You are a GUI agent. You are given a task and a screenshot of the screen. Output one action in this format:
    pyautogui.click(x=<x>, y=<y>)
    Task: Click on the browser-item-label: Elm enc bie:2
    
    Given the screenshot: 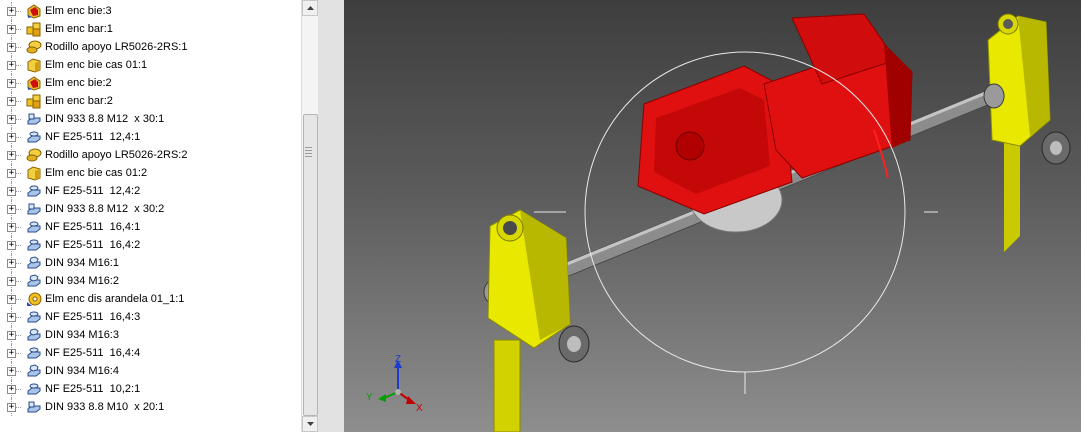 What is the action you would take?
    pyautogui.click(x=78, y=83)
    